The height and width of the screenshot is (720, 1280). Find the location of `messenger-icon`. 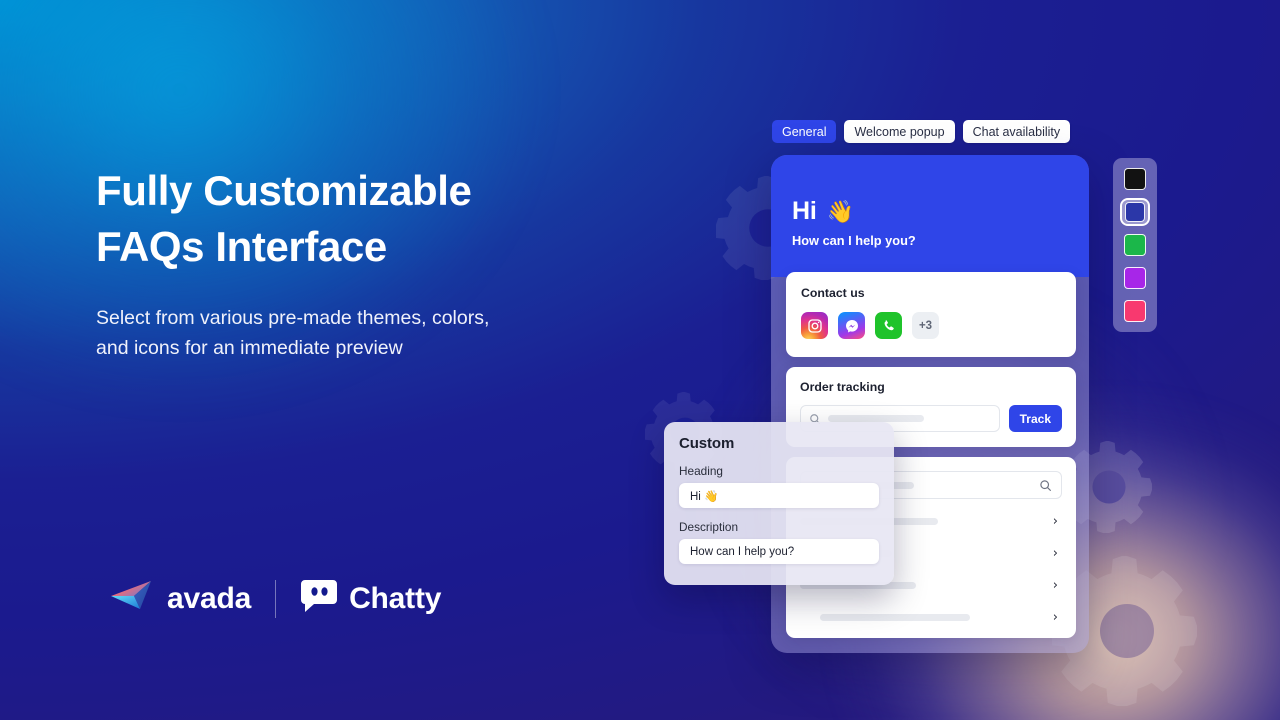

messenger-icon is located at coordinates (851, 325).